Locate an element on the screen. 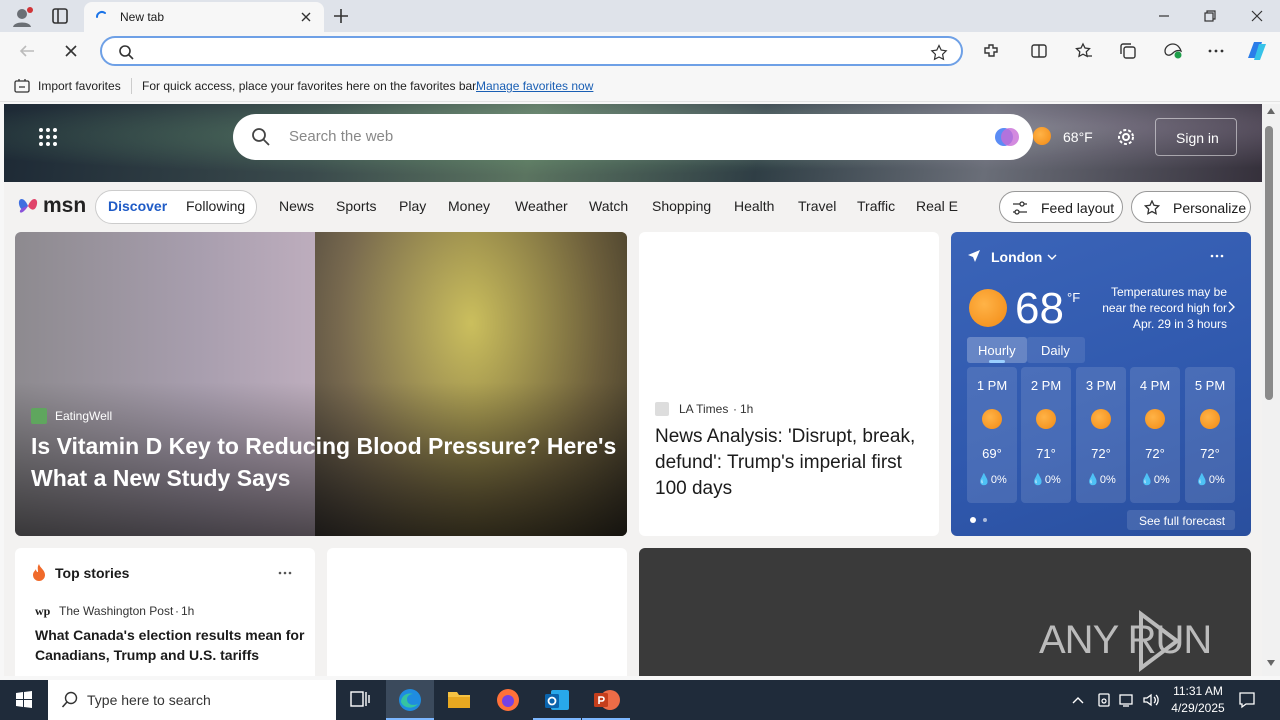 The image size is (1280, 720). nav-play: Play is located at coordinates (412, 206).